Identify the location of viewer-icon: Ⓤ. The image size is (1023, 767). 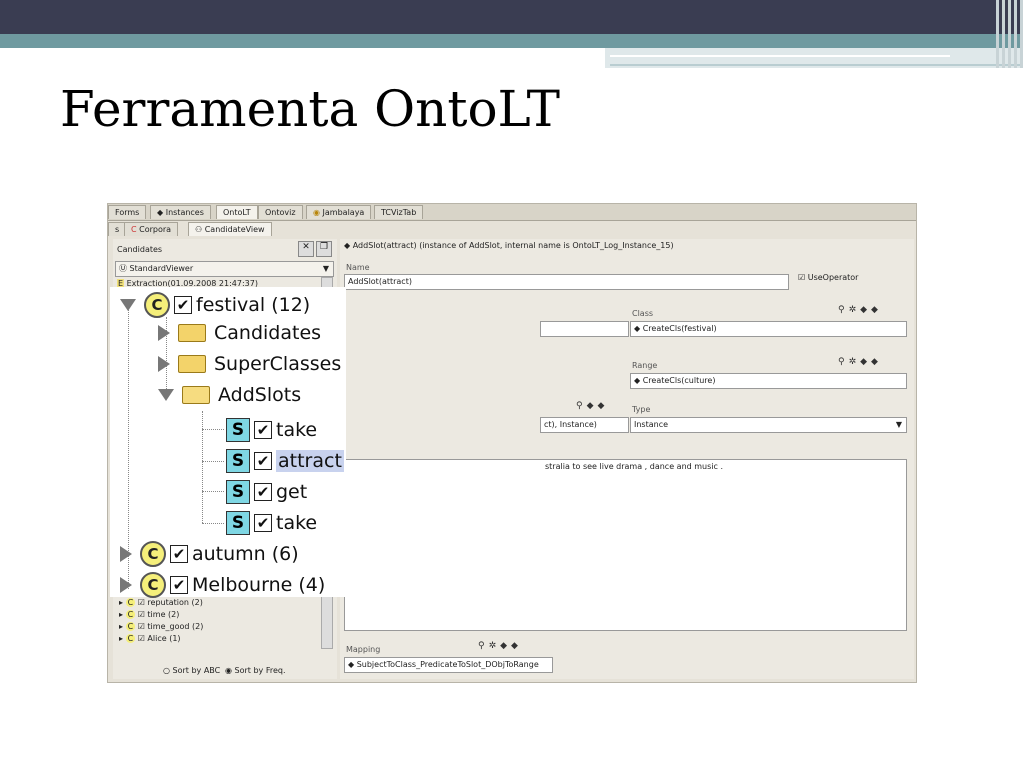
(124, 268).